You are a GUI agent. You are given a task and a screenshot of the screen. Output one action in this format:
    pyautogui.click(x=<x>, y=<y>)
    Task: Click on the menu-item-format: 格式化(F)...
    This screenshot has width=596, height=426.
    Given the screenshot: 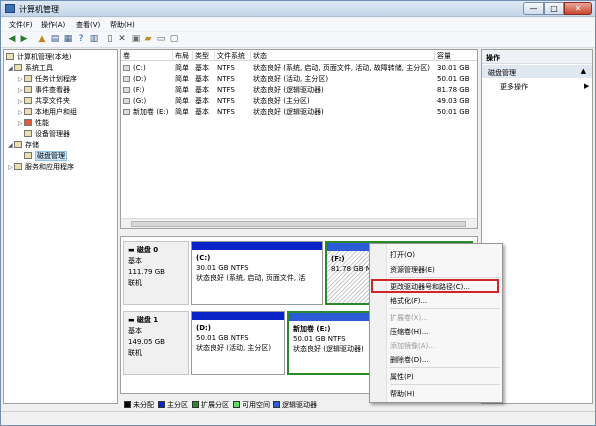 What is the action you would take?
    pyautogui.click(x=408, y=301)
    